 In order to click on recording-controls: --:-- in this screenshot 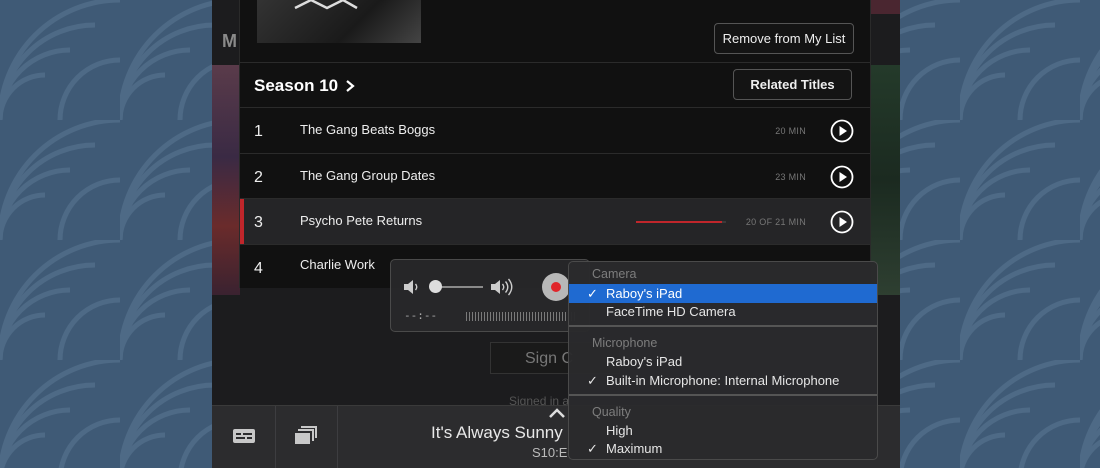, I will do `click(490, 295)`.